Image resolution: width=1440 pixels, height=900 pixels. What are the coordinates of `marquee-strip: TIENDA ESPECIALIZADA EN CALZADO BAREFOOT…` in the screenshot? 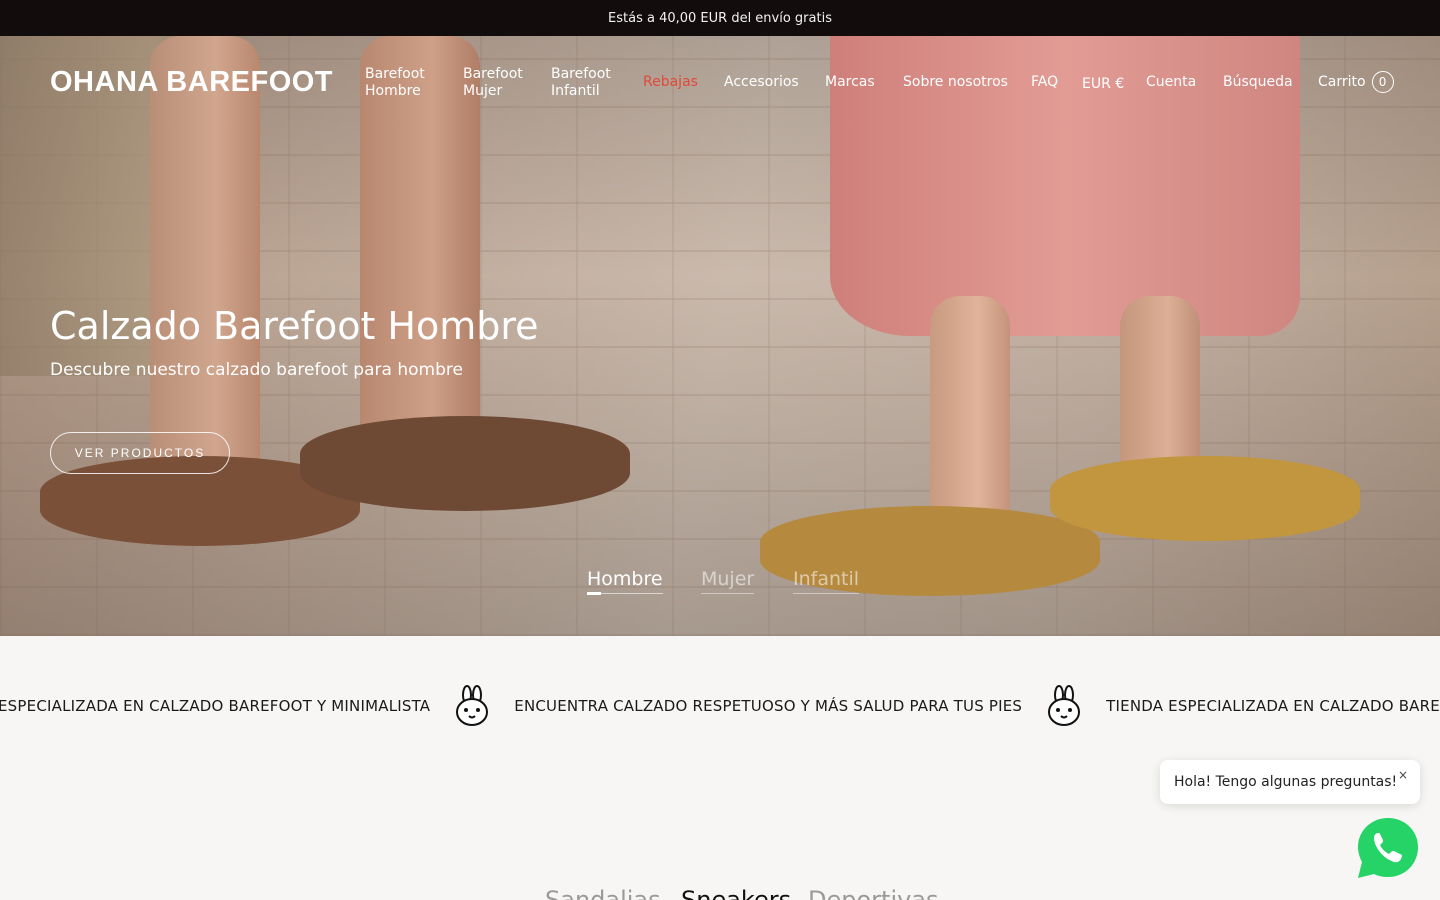 It's located at (720, 706).